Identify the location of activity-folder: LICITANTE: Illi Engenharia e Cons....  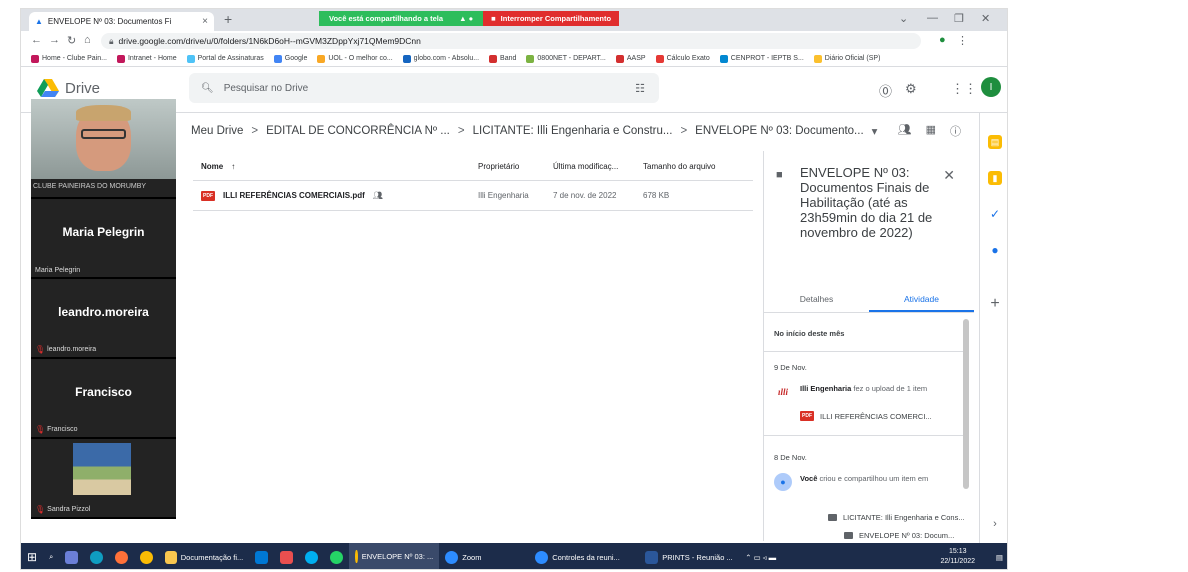
(896, 517).